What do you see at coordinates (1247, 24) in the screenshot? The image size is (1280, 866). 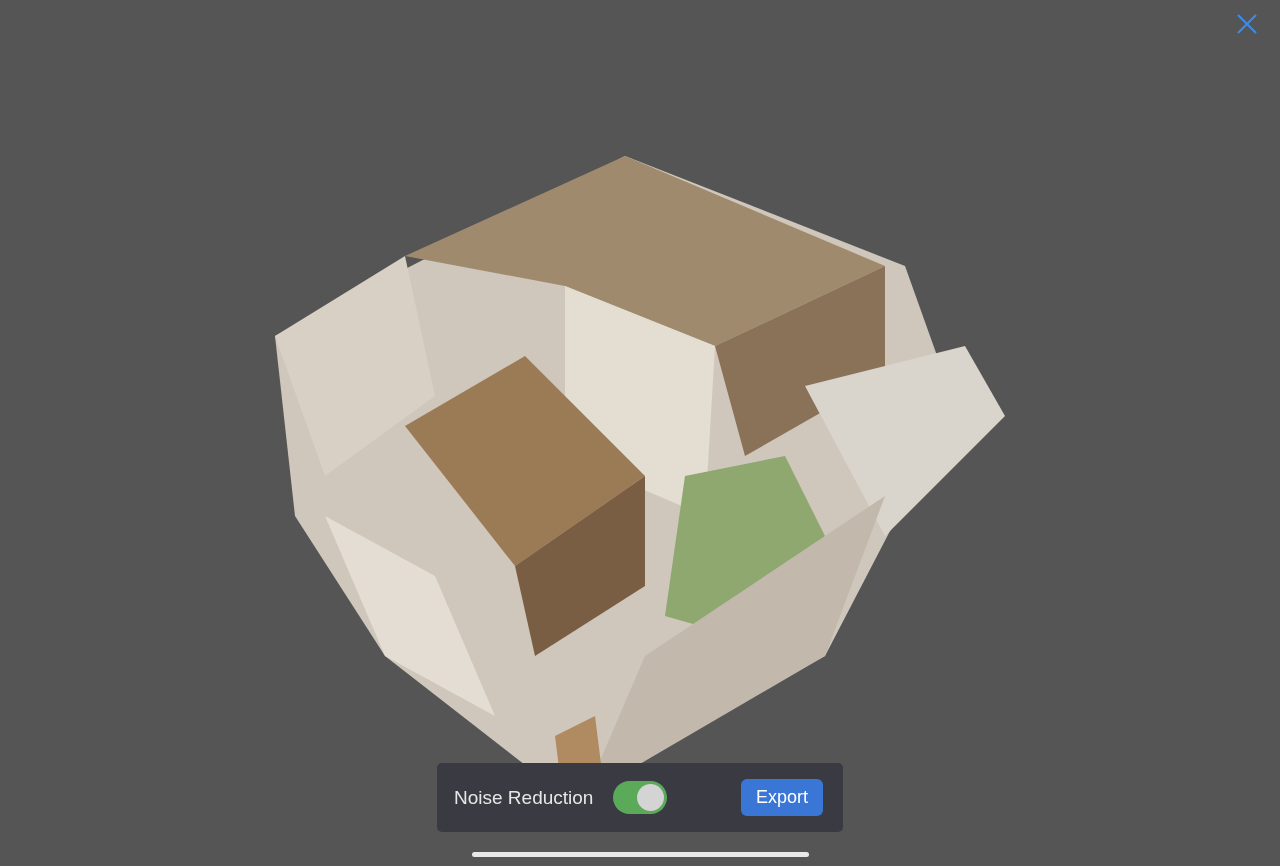 I see `close-icon` at bounding box center [1247, 24].